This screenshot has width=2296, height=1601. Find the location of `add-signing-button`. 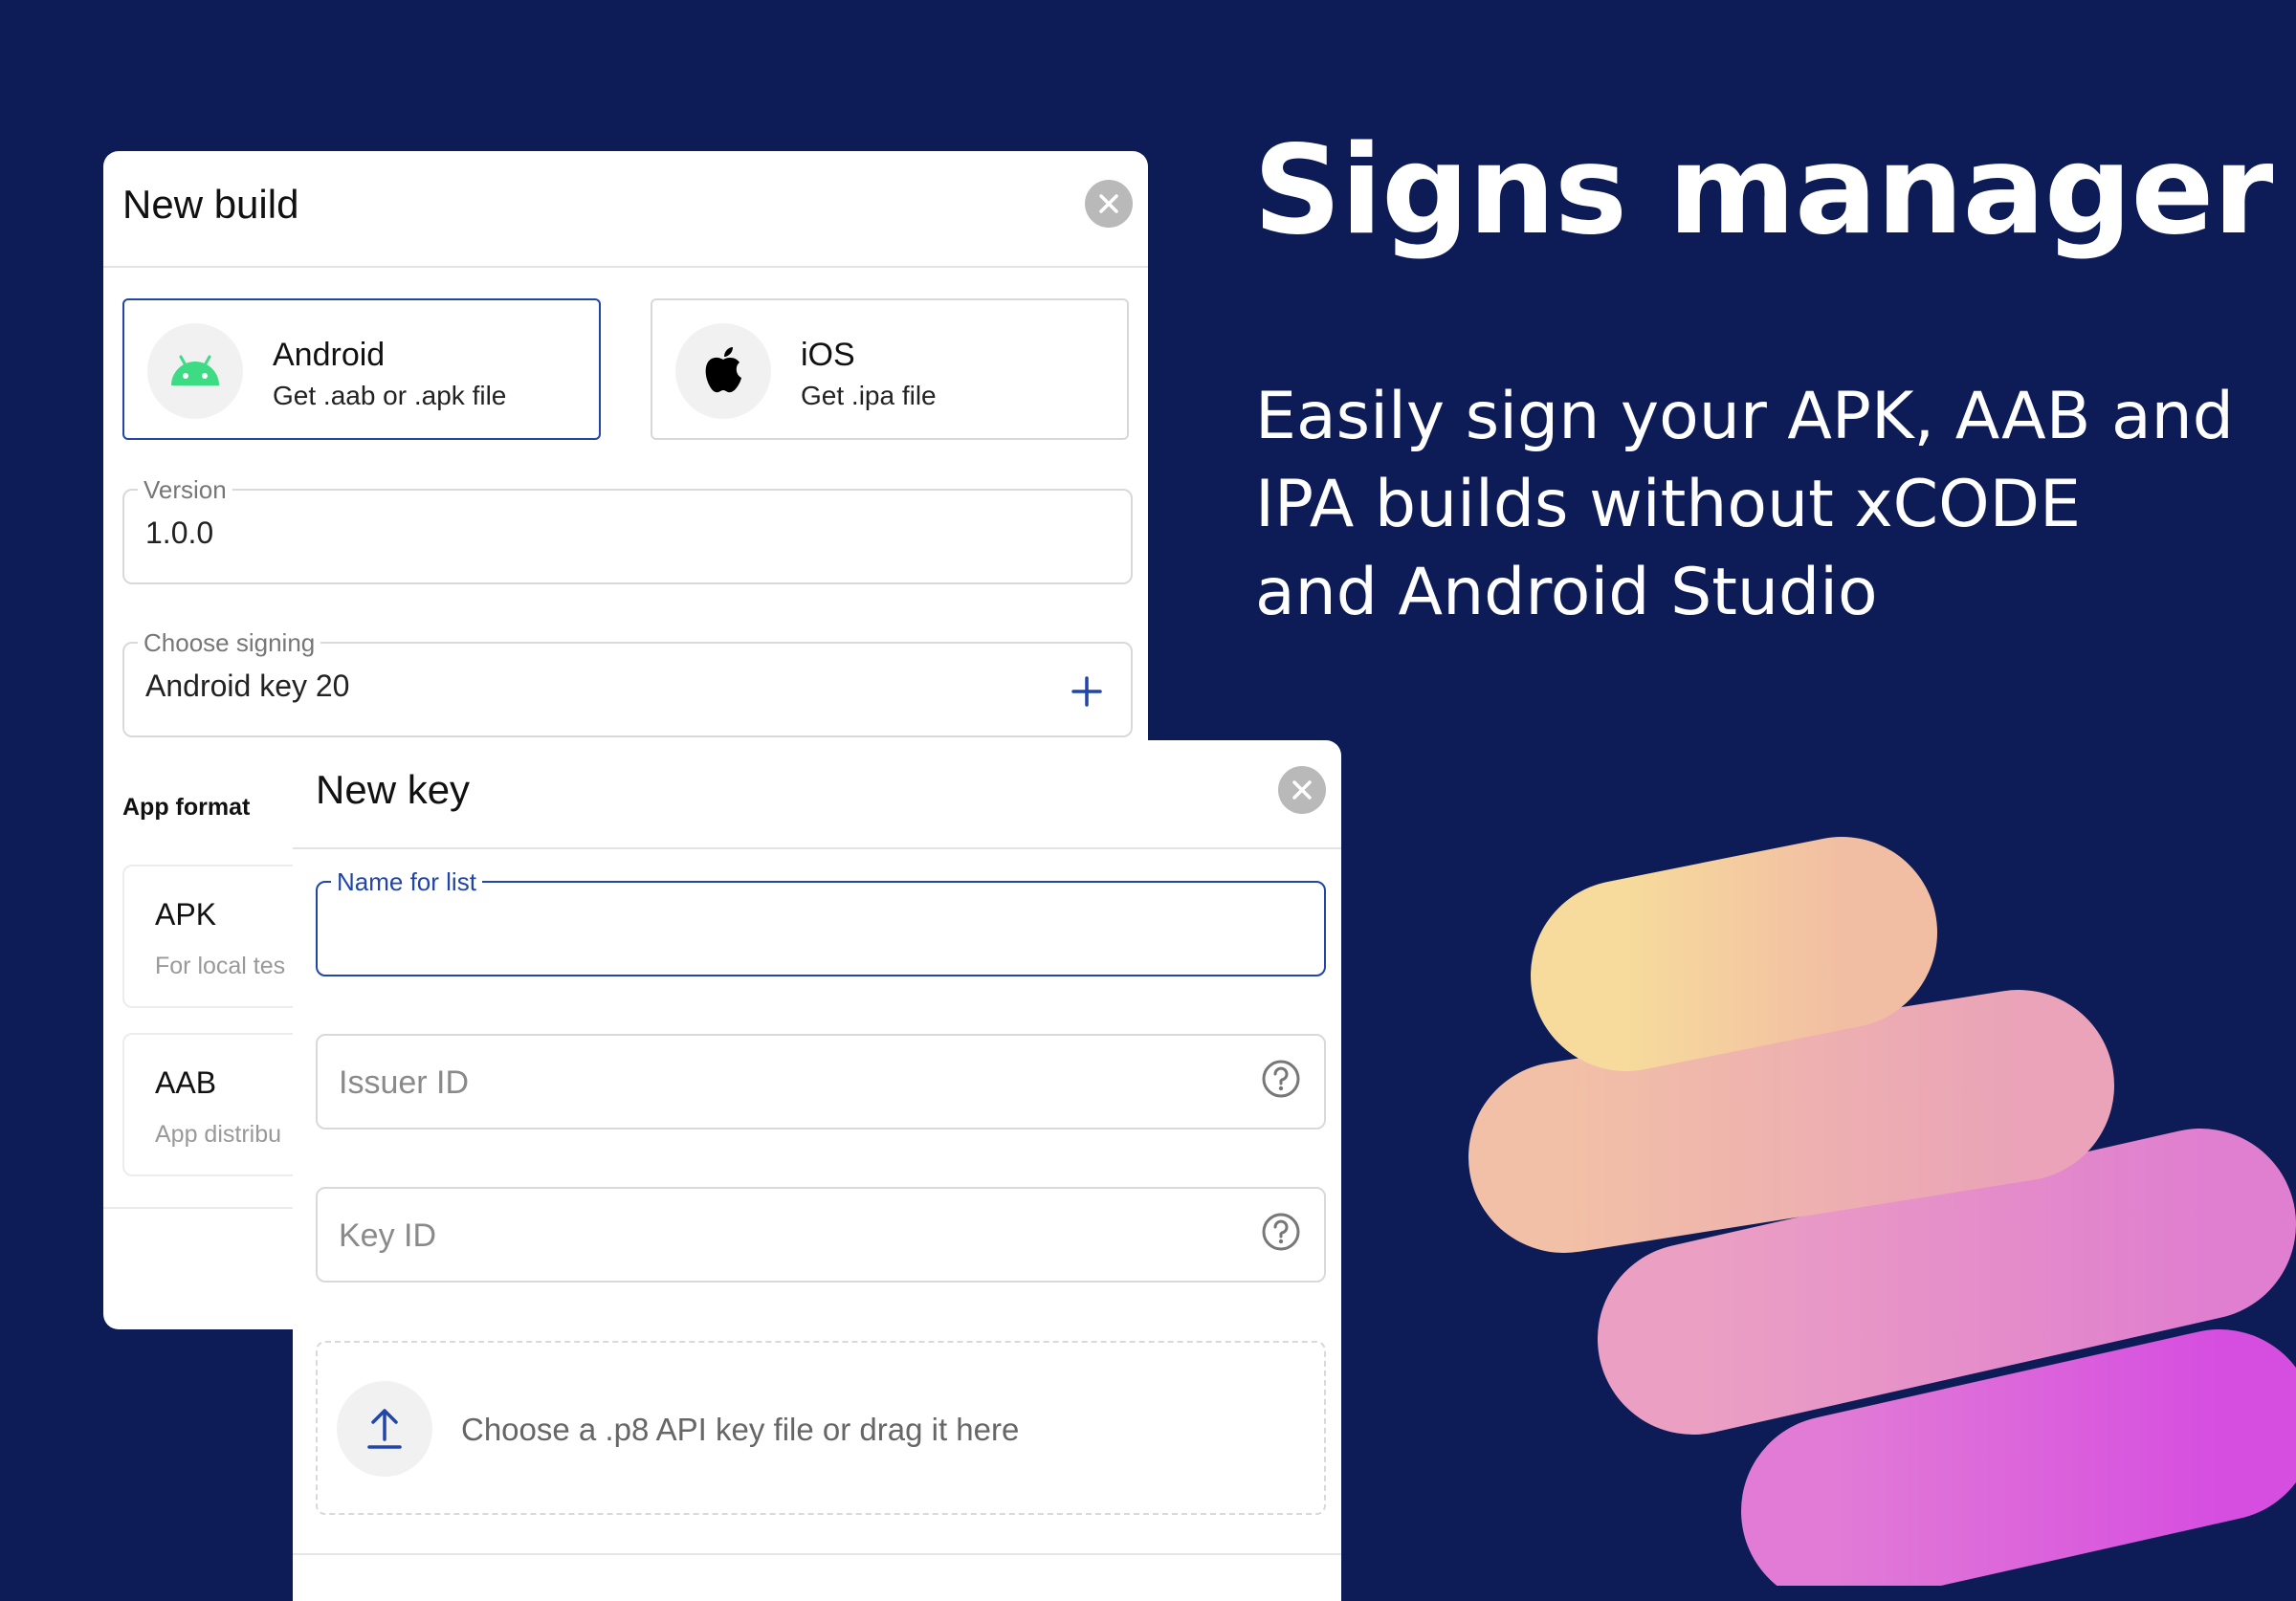

add-signing-button is located at coordinates (1086, 694).